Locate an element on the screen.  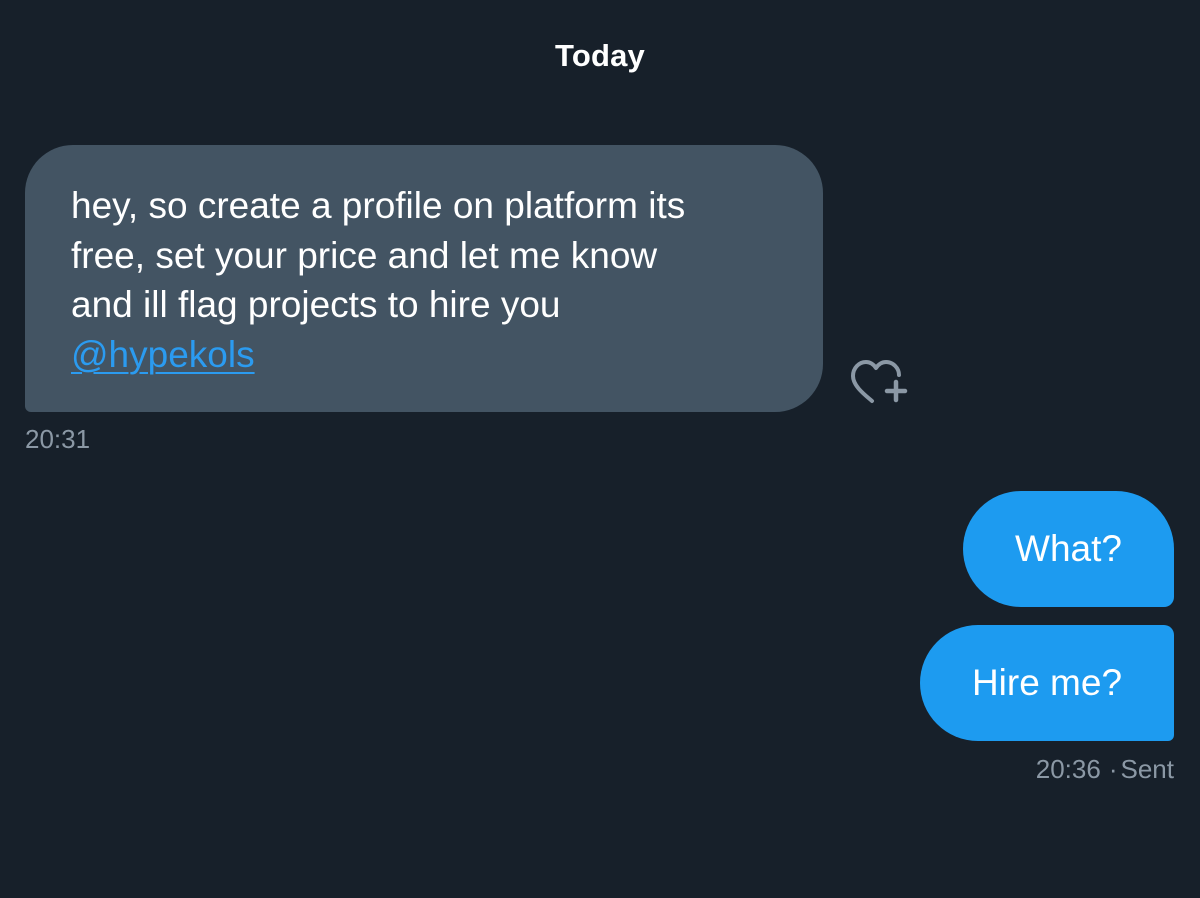
outgoing-message-bubble: Hire me? is located at coordinates (1047, 683).